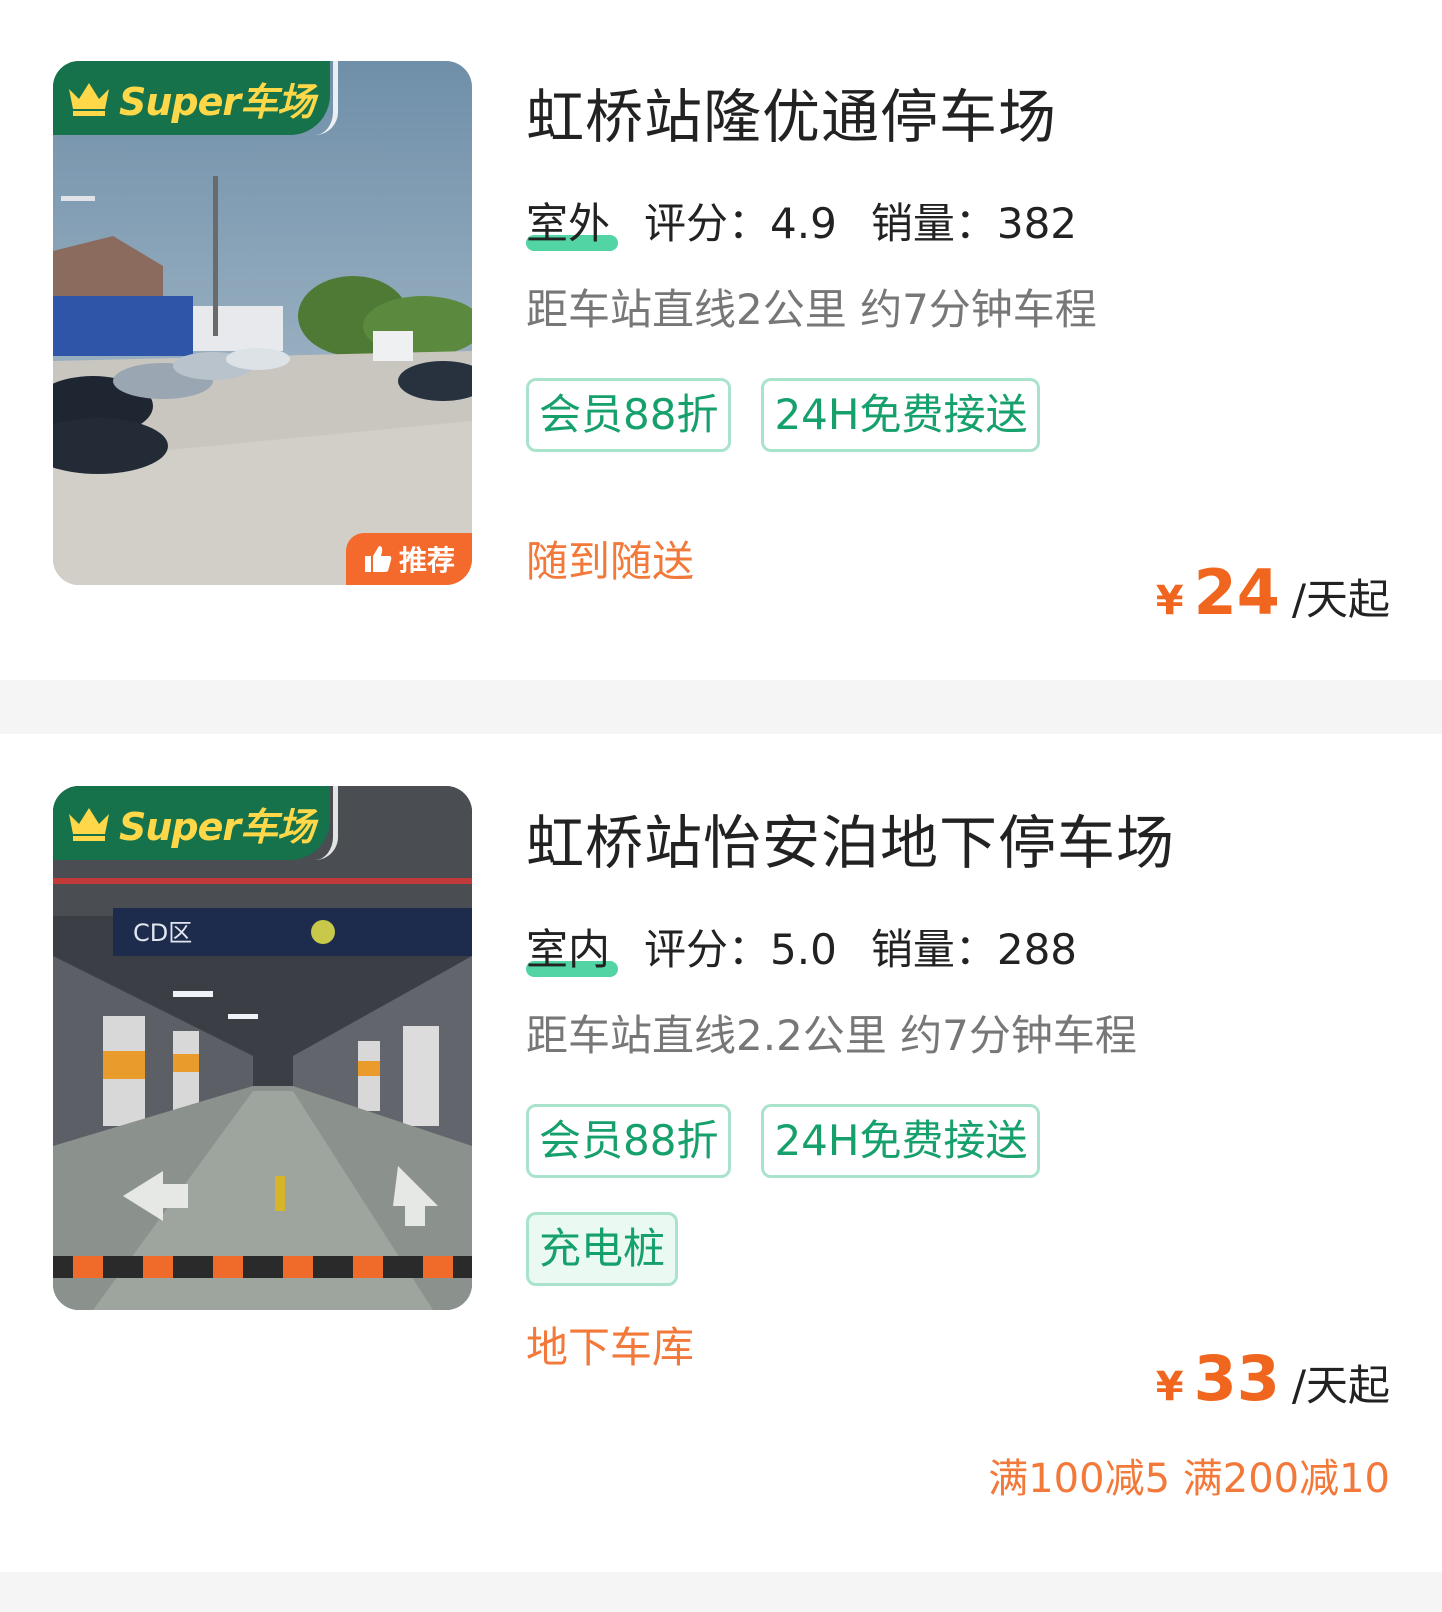 The height and width of the screenshot is (1612, 1442). I want to click on sales-value: 382, so click(1037, 223).